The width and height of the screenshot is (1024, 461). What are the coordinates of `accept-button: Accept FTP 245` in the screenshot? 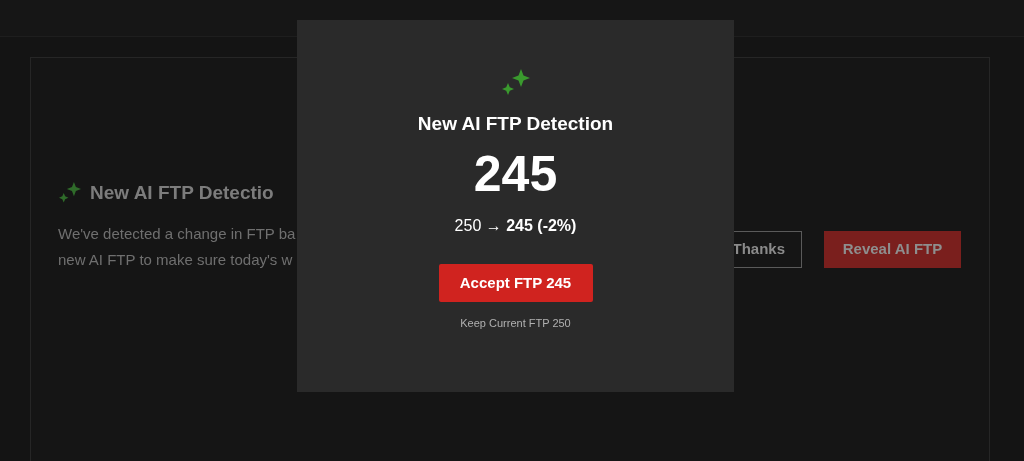 It's located at (515, 283).